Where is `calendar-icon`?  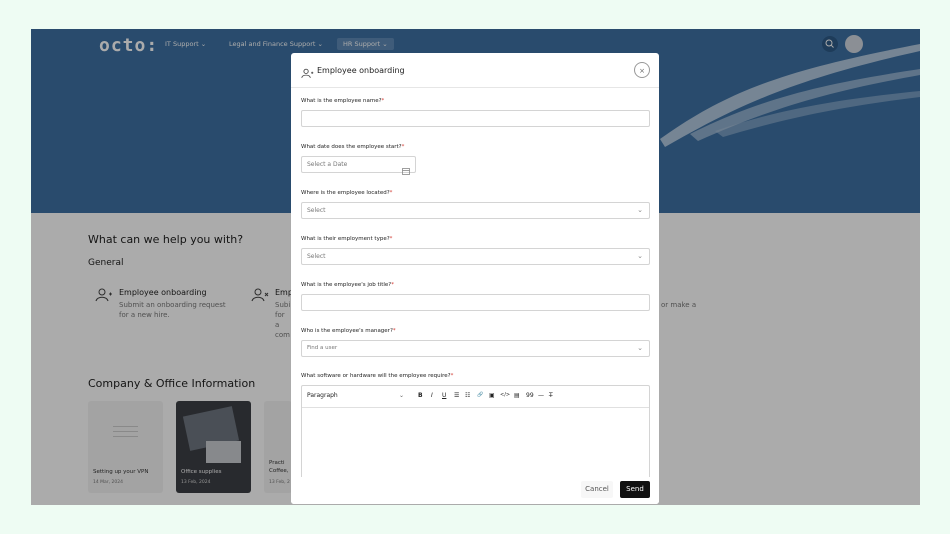 calendar-icon is located at coordinates (406, 169).